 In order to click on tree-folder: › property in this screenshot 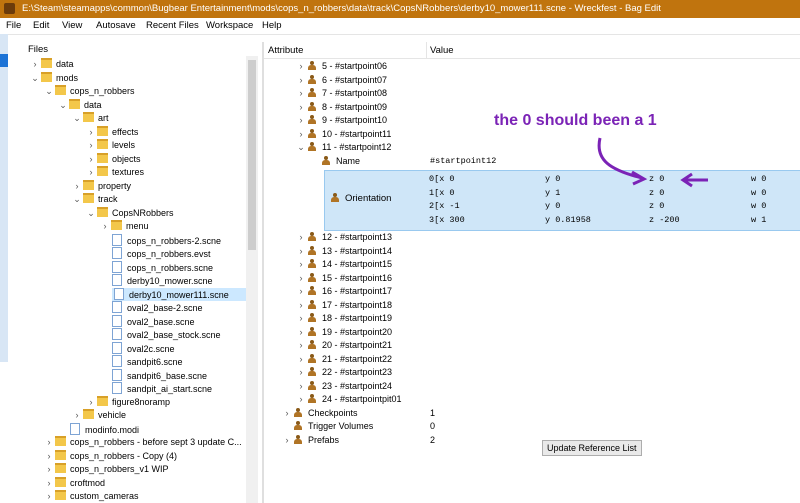, I will do `click(123, 186)`.